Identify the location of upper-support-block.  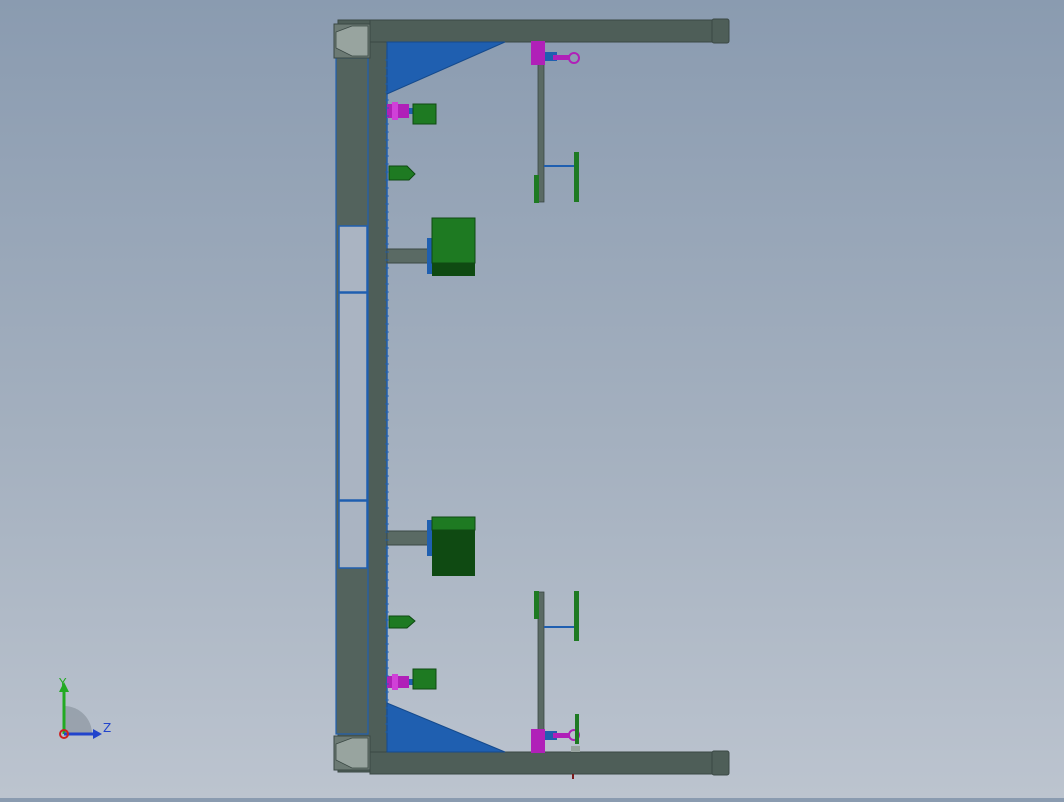
(431, 246).